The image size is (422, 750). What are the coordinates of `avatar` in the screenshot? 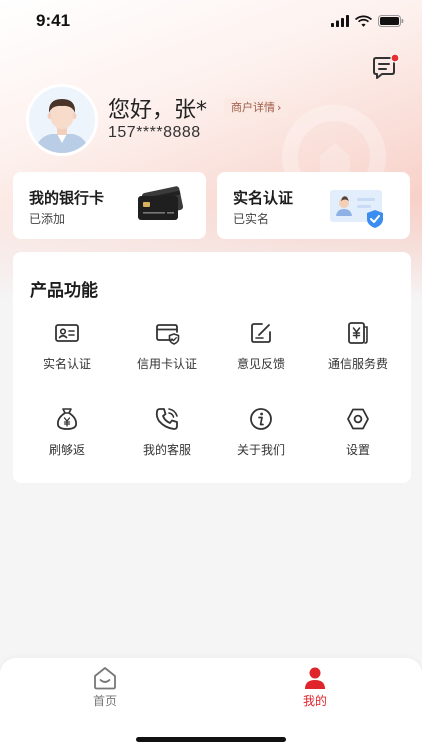 It's located at (62, 120).